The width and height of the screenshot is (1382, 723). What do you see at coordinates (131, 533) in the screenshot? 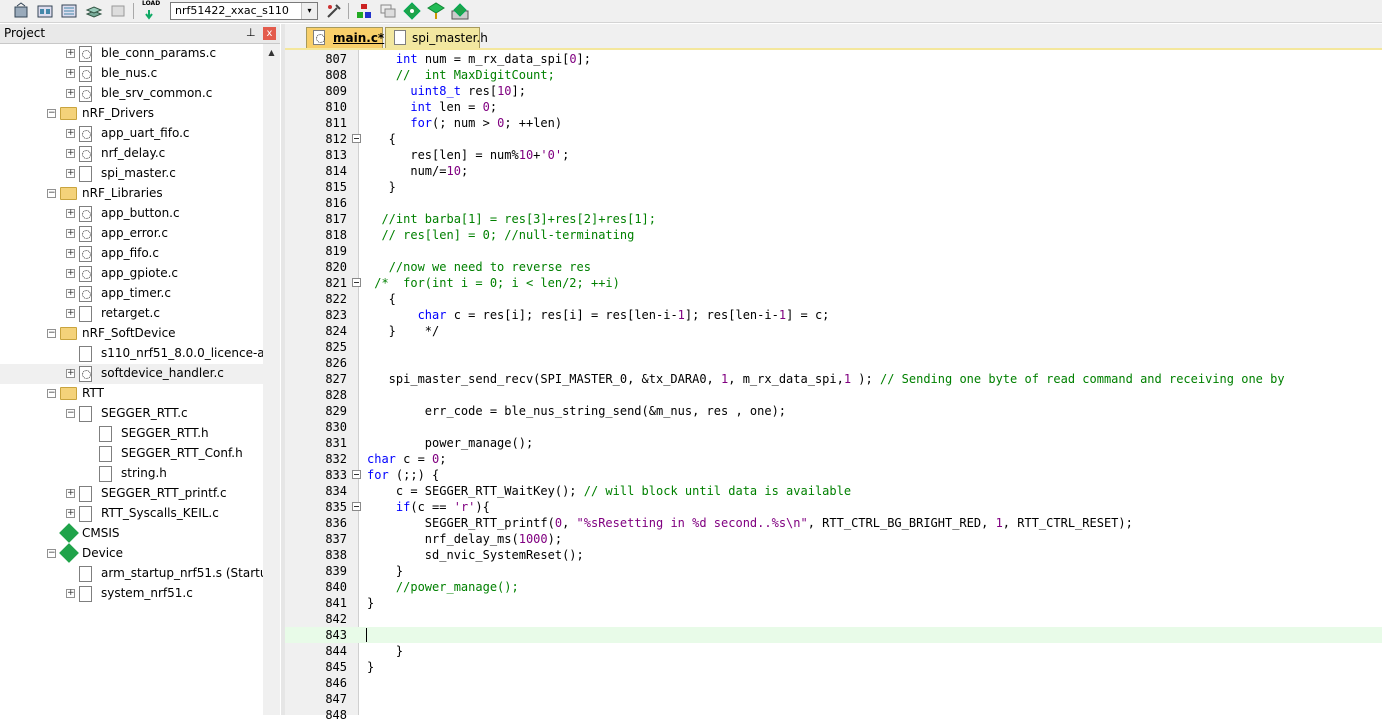
I see `tree-item-cmsis: CMSIS` at bounding box center [131, 533].